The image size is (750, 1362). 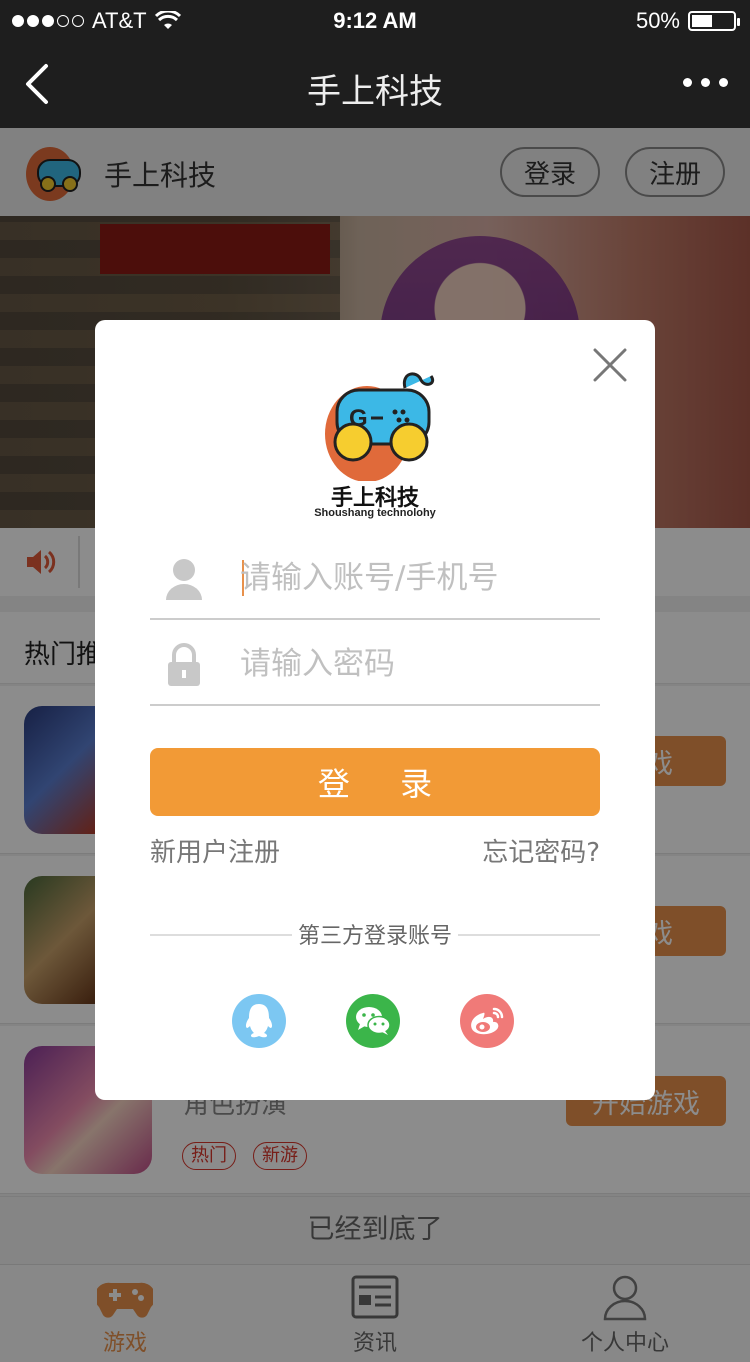 What do you see at coordinates (714, 21) in the screenshot?
I see `battery-icon` at bounding box center [714, 21].